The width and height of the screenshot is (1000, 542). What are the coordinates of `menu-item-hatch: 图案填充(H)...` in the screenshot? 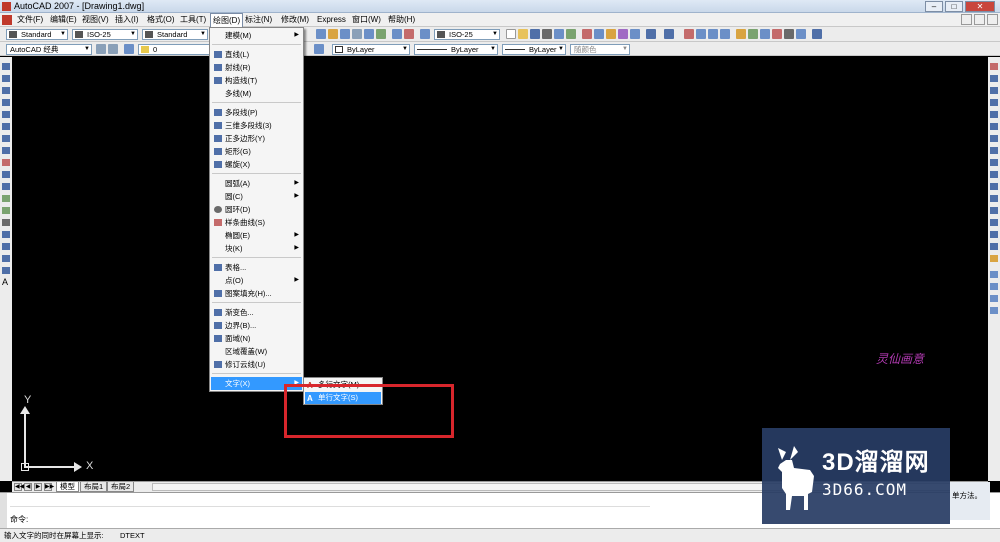 It's located at (256, 293).